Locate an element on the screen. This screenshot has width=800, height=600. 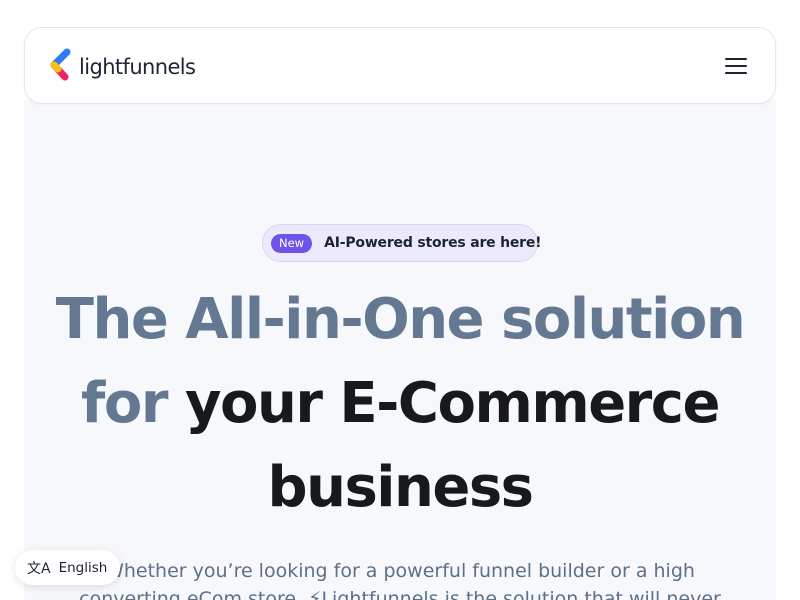
headline-dark-part-1: your E-Commerce is located at coordinates (452, 403).